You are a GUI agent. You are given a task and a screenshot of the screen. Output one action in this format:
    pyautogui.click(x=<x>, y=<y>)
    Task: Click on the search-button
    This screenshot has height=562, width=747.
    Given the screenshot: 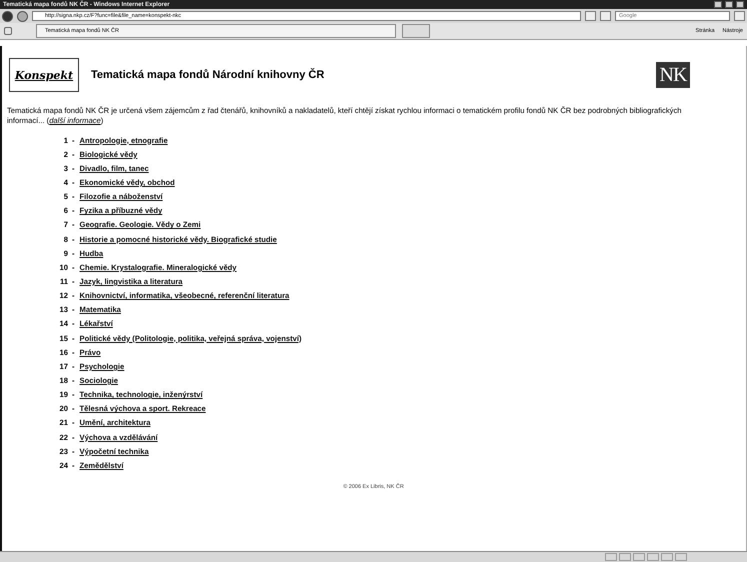 What is the action you would take?
    pyautogui.click(x=739, y=16)
    